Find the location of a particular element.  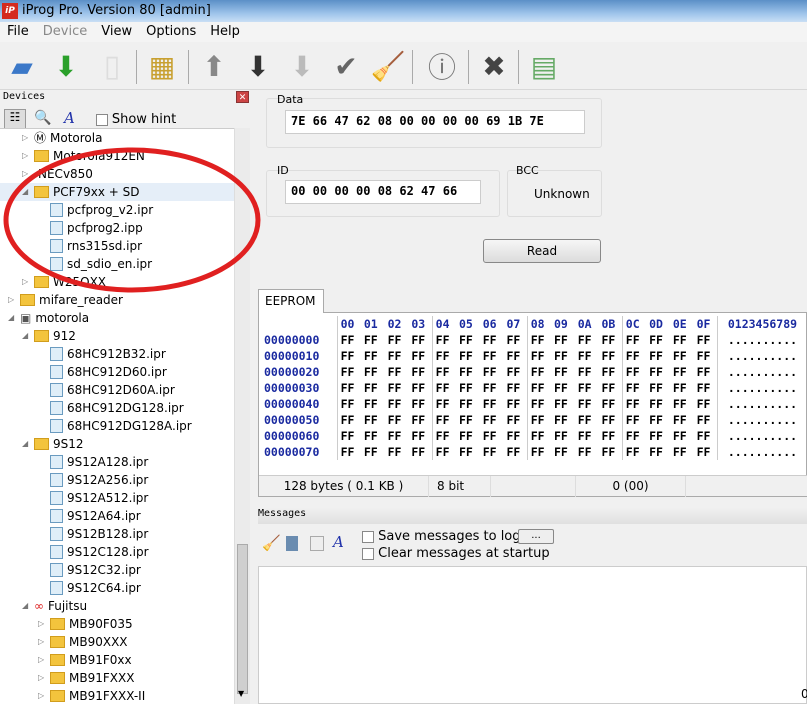

check-icon: ✔ is located at coordinates (346, 66).